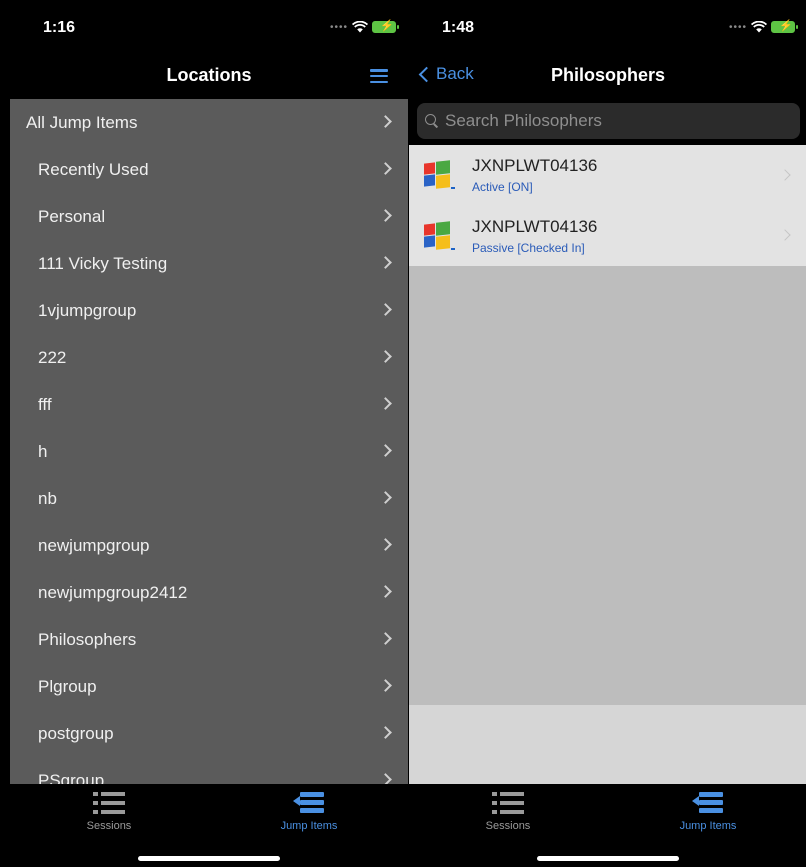 The image size is (806, 867). Describe the element at coordinates (45, 404) in the screenshot. I see `location-label: fff` at that location.